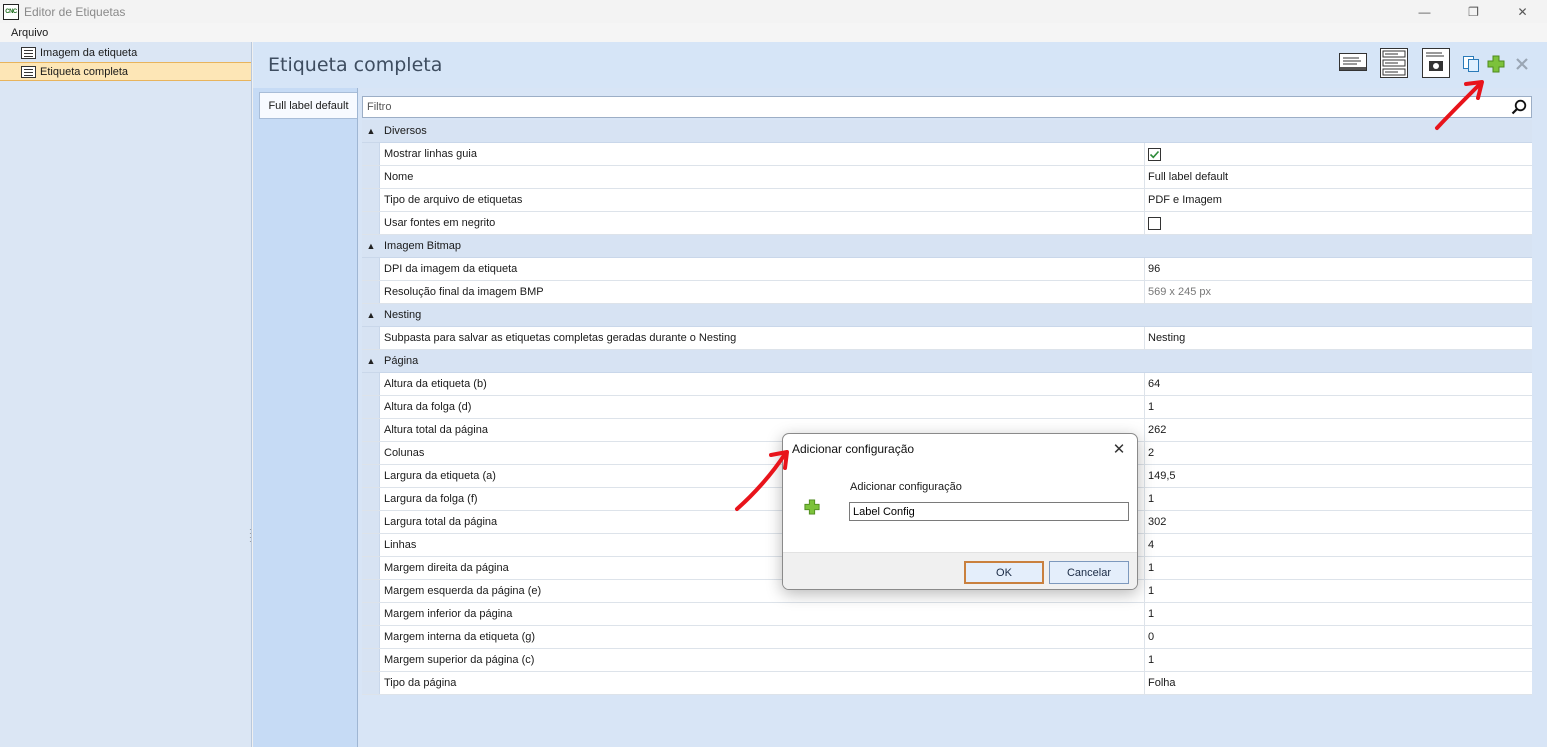 The width and height of the screenshot is (1547, 747). I want to click on property-value: 569 x 245 px, so click(1179, 292).